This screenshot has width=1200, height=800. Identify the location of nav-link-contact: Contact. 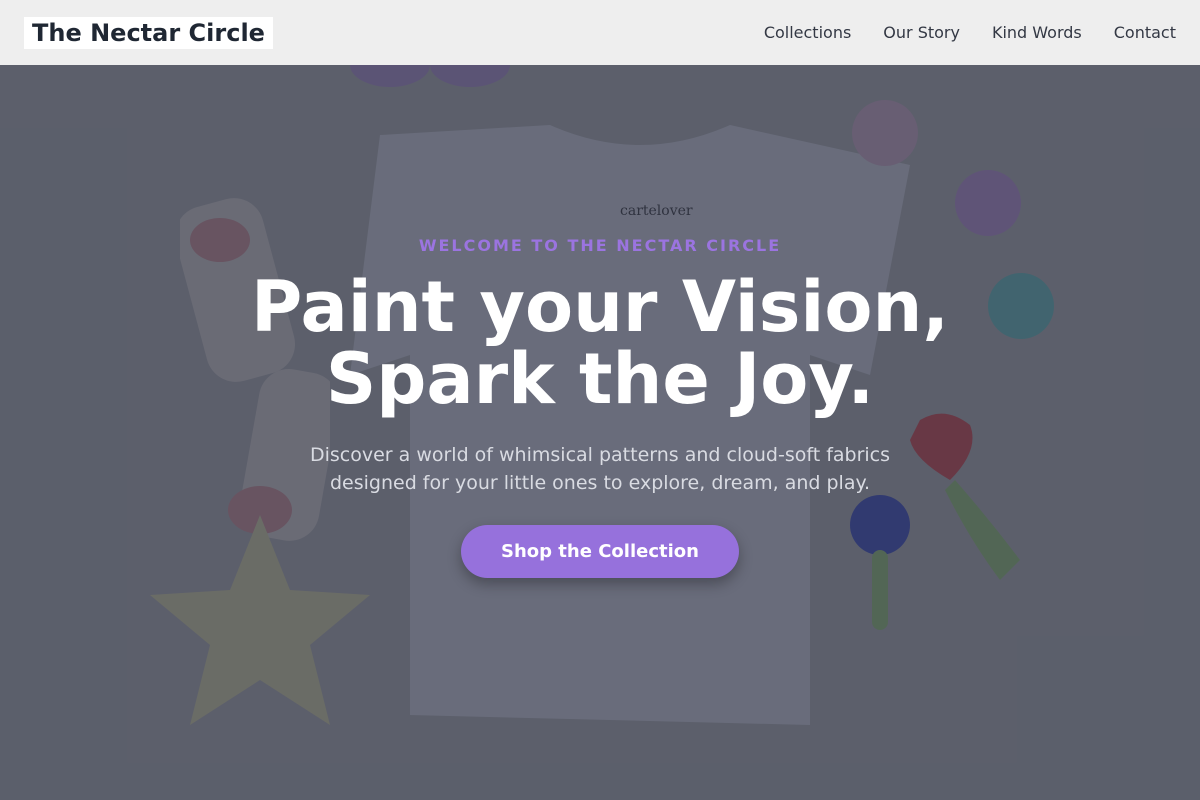
(1145, 32).